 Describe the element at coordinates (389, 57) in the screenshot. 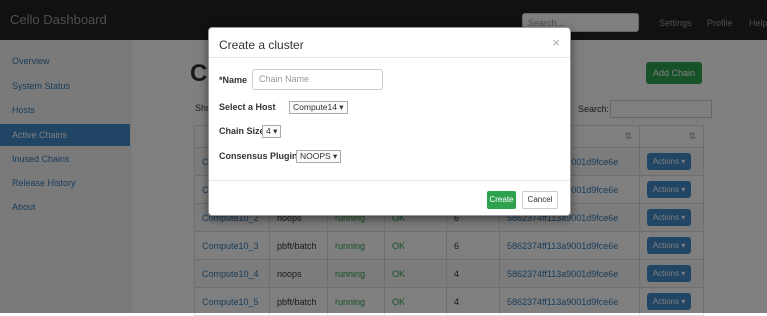

I see `modal-header-divider` at that location.